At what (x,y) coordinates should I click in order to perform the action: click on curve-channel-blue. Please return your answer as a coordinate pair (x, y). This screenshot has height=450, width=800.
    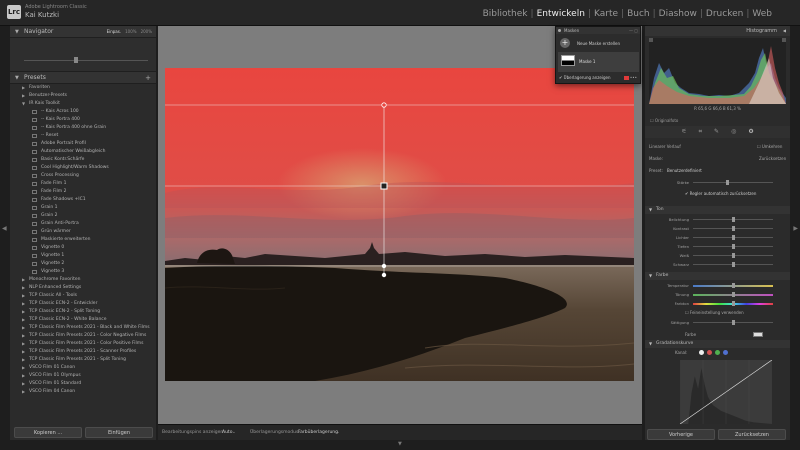
    Looking at the image, I should click on (725, 352).